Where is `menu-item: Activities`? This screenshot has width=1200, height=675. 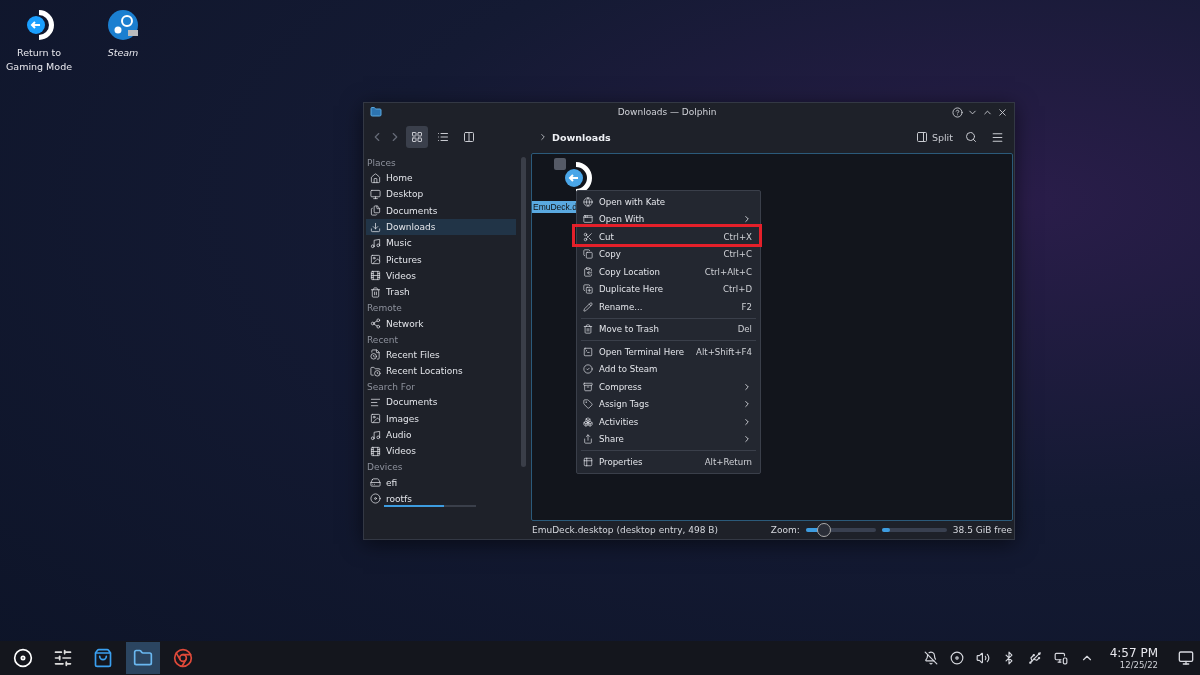 menu-item: Activities is located at coordinates (668, 422).